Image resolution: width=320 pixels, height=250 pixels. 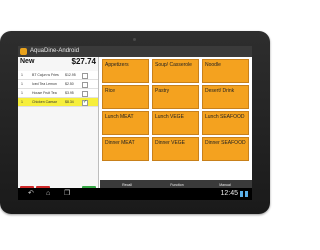 I want to click on order-row-name: House Fruit Tea, so click(x=44, y=93).